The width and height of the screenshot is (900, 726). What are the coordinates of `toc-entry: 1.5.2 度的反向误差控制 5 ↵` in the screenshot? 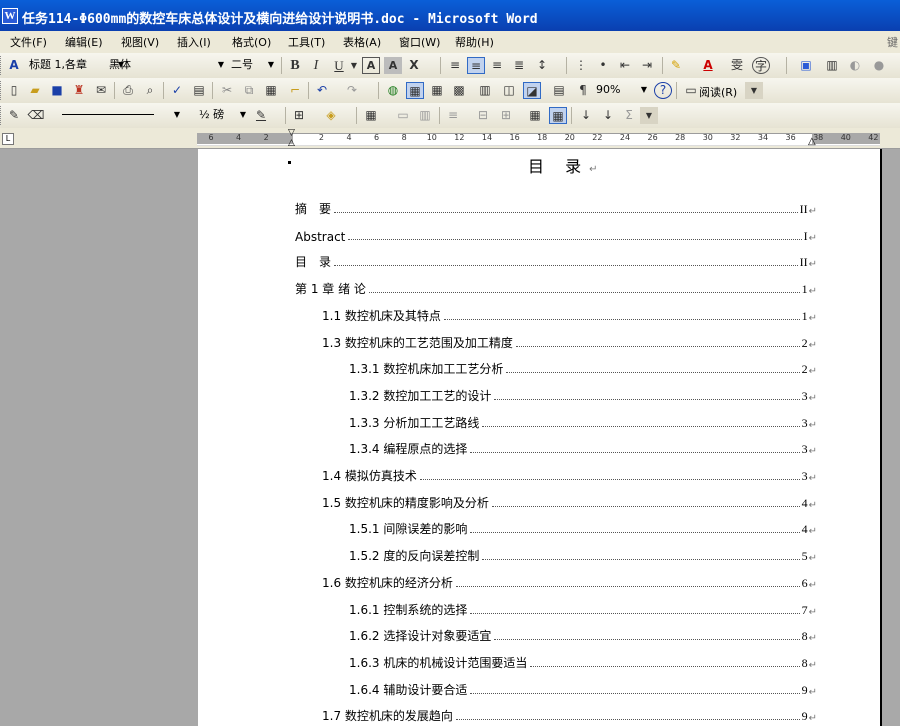 It's located at (583, 555).